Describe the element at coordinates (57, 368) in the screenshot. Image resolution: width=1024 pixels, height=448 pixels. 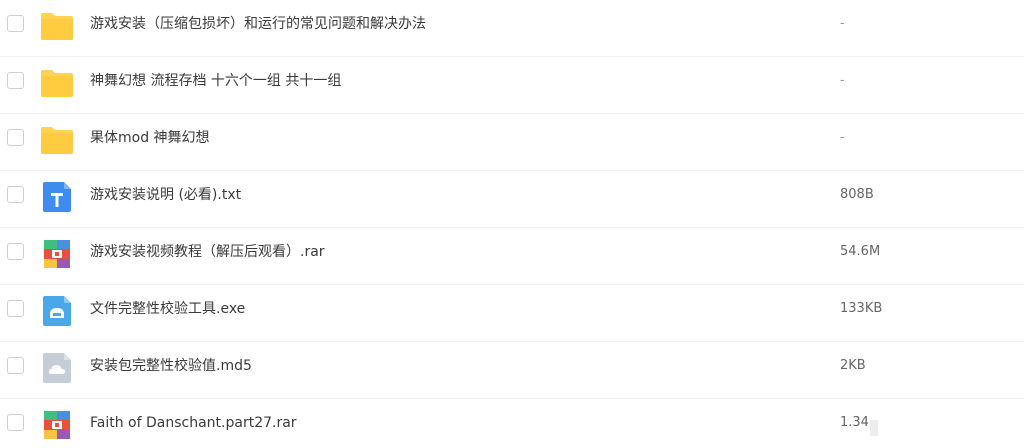
I see `unknown-file-icon` at that location.